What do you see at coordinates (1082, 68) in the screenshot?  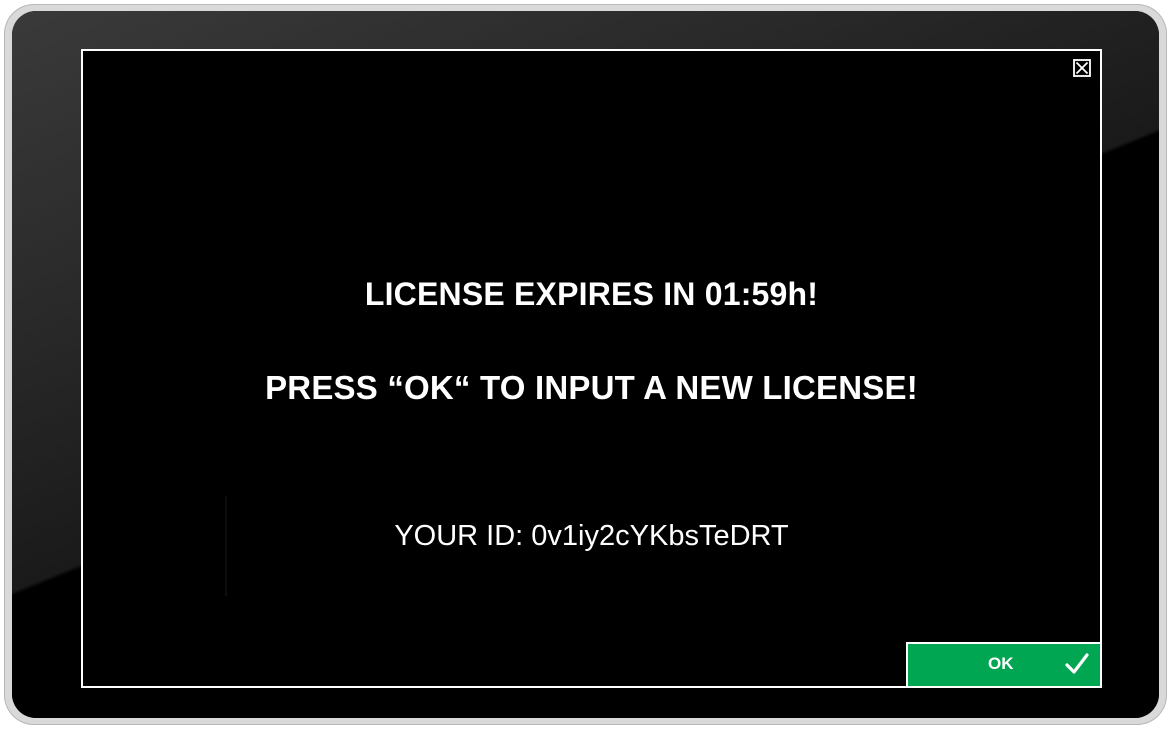 I see `close-icon` at bounding box center [1082, 68].